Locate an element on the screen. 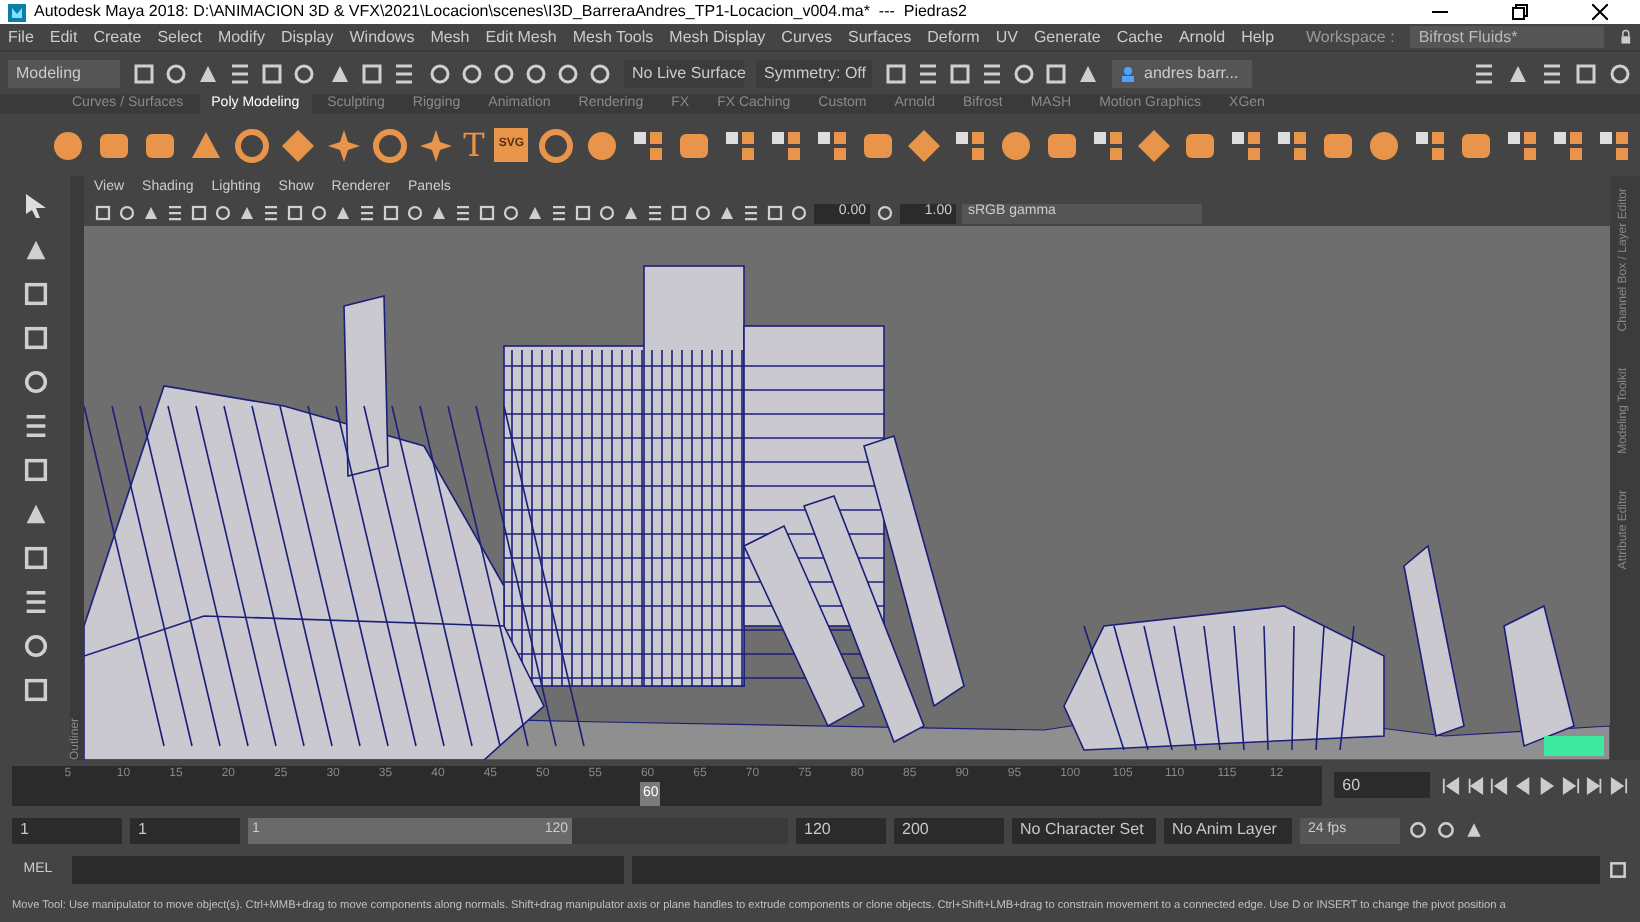 The width and height of the screenshot is (1640, 922). start-frame-field: 1 is located at coordinates (67, 830).